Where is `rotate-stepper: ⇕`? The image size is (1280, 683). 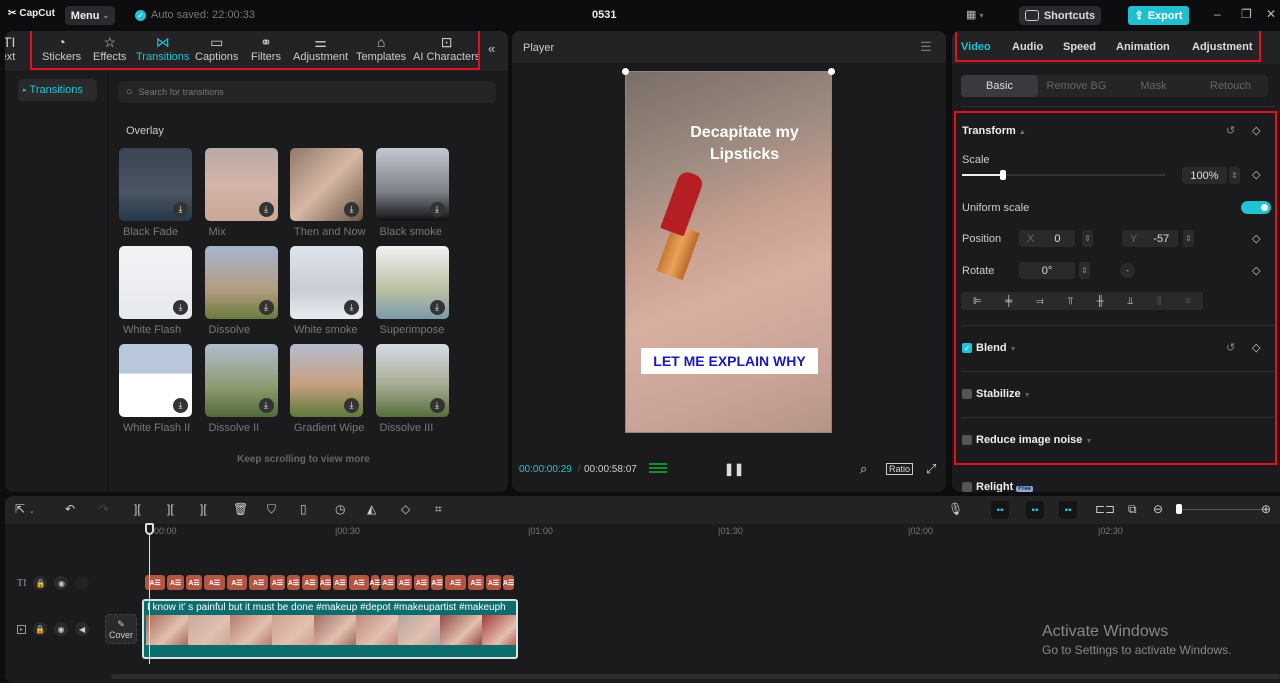 rotate-stepper: ⇕ is located at coordinates (1084, 270).